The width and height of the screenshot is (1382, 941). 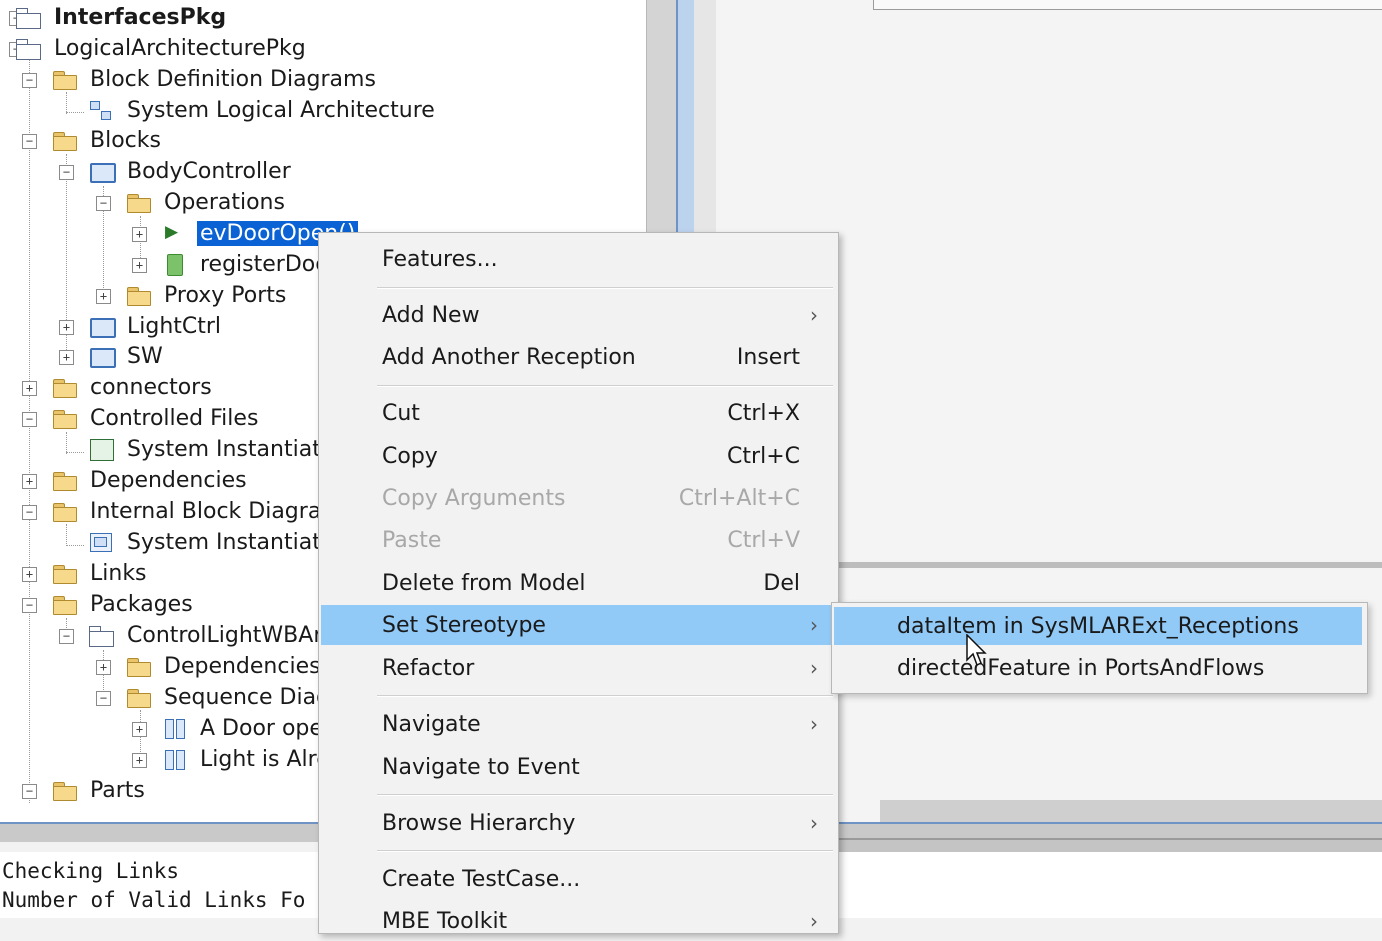 I want to click on tree-item-dependencies: + Dependencies, so click(x=136, y=480).